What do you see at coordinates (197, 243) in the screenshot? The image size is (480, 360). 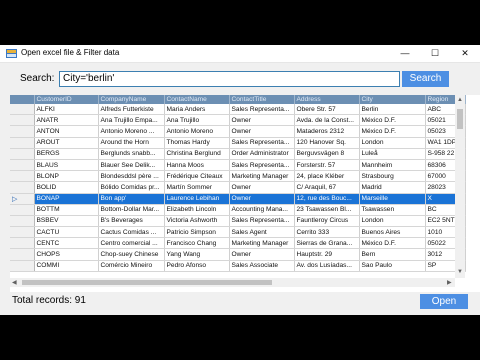 I see `table-cell: Francisco Chang` at bounding box center [197, 243].